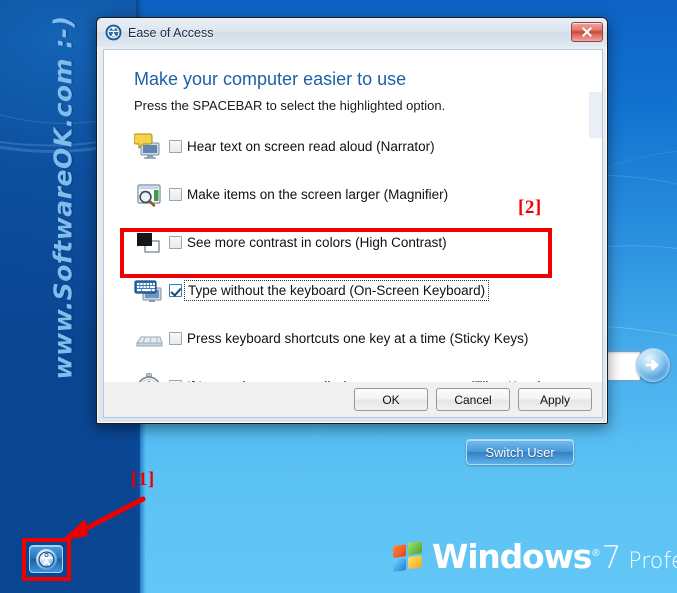 This screenshot has width=677, height=593. Describe the element at coordinates (270, 79) in the screenshot. I see `page-title: Make your computer easier to use` at that location.